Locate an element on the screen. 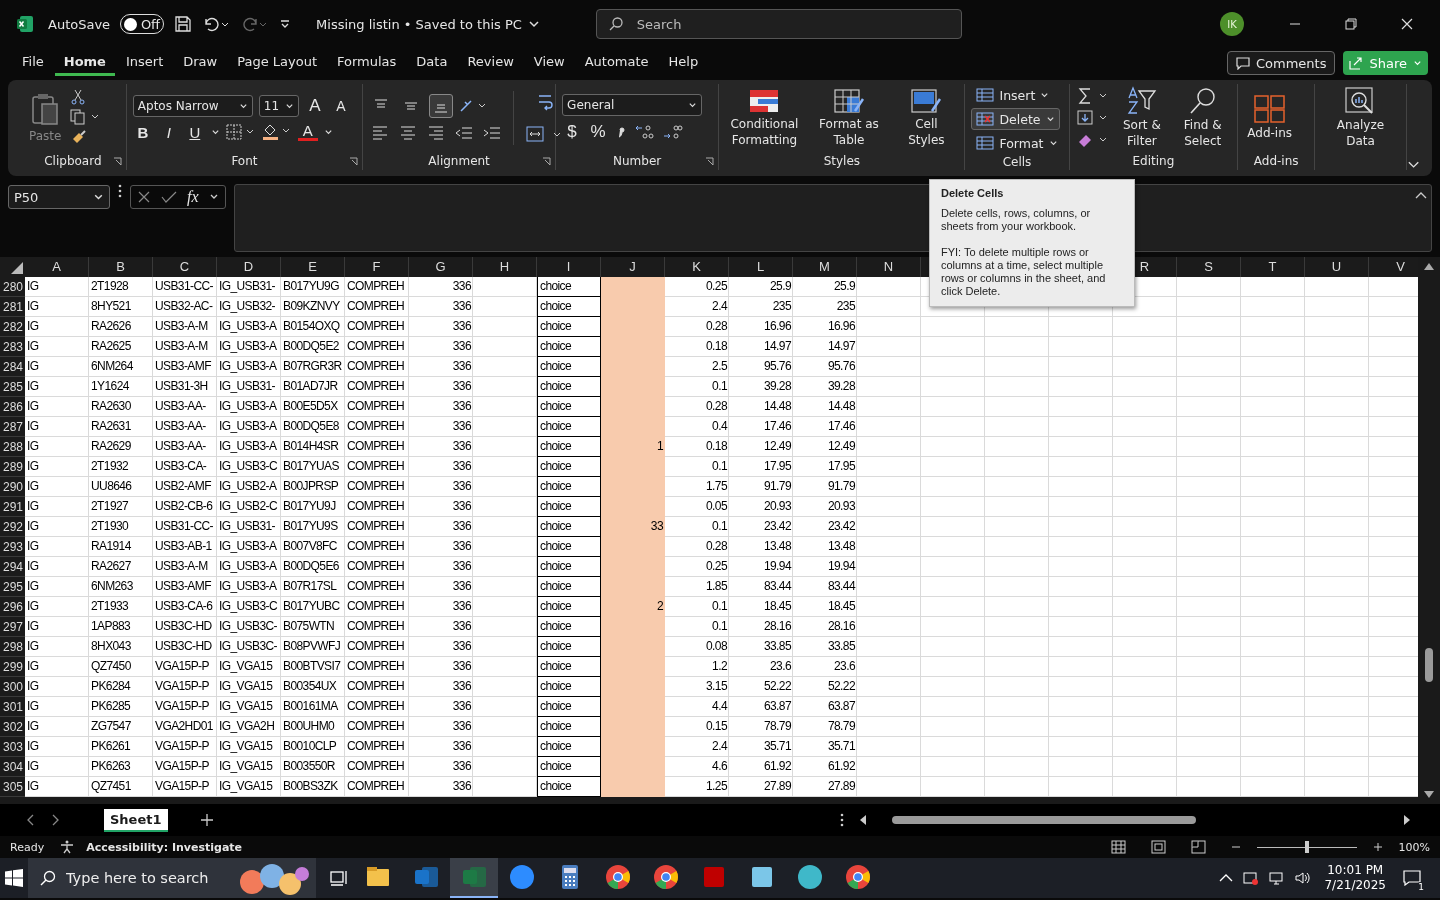  accessibility-icon is located at coordinates (67, 847).